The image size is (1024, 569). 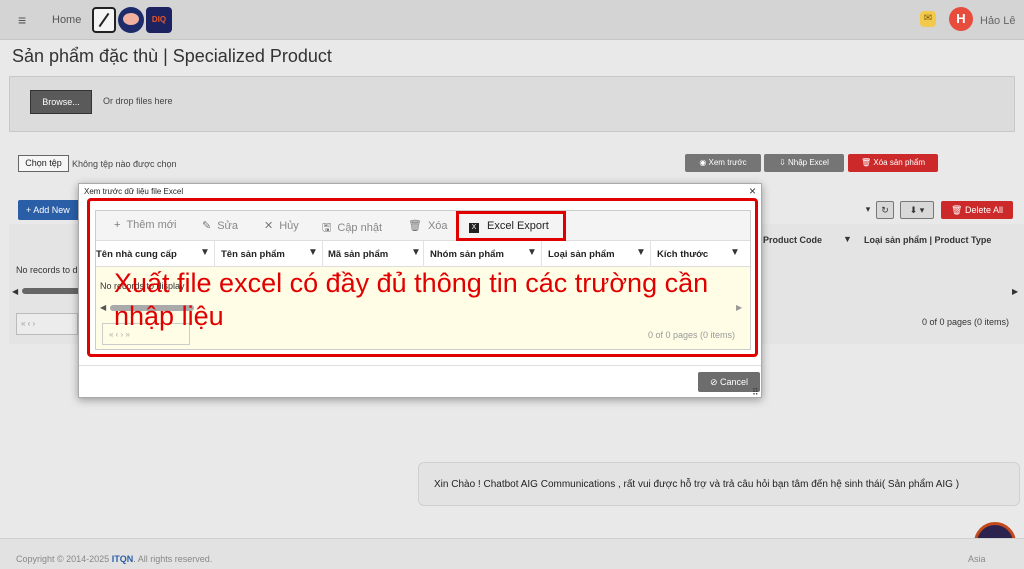 I want to click on import-label: Nhập Excel, so click(x=808, y=162).